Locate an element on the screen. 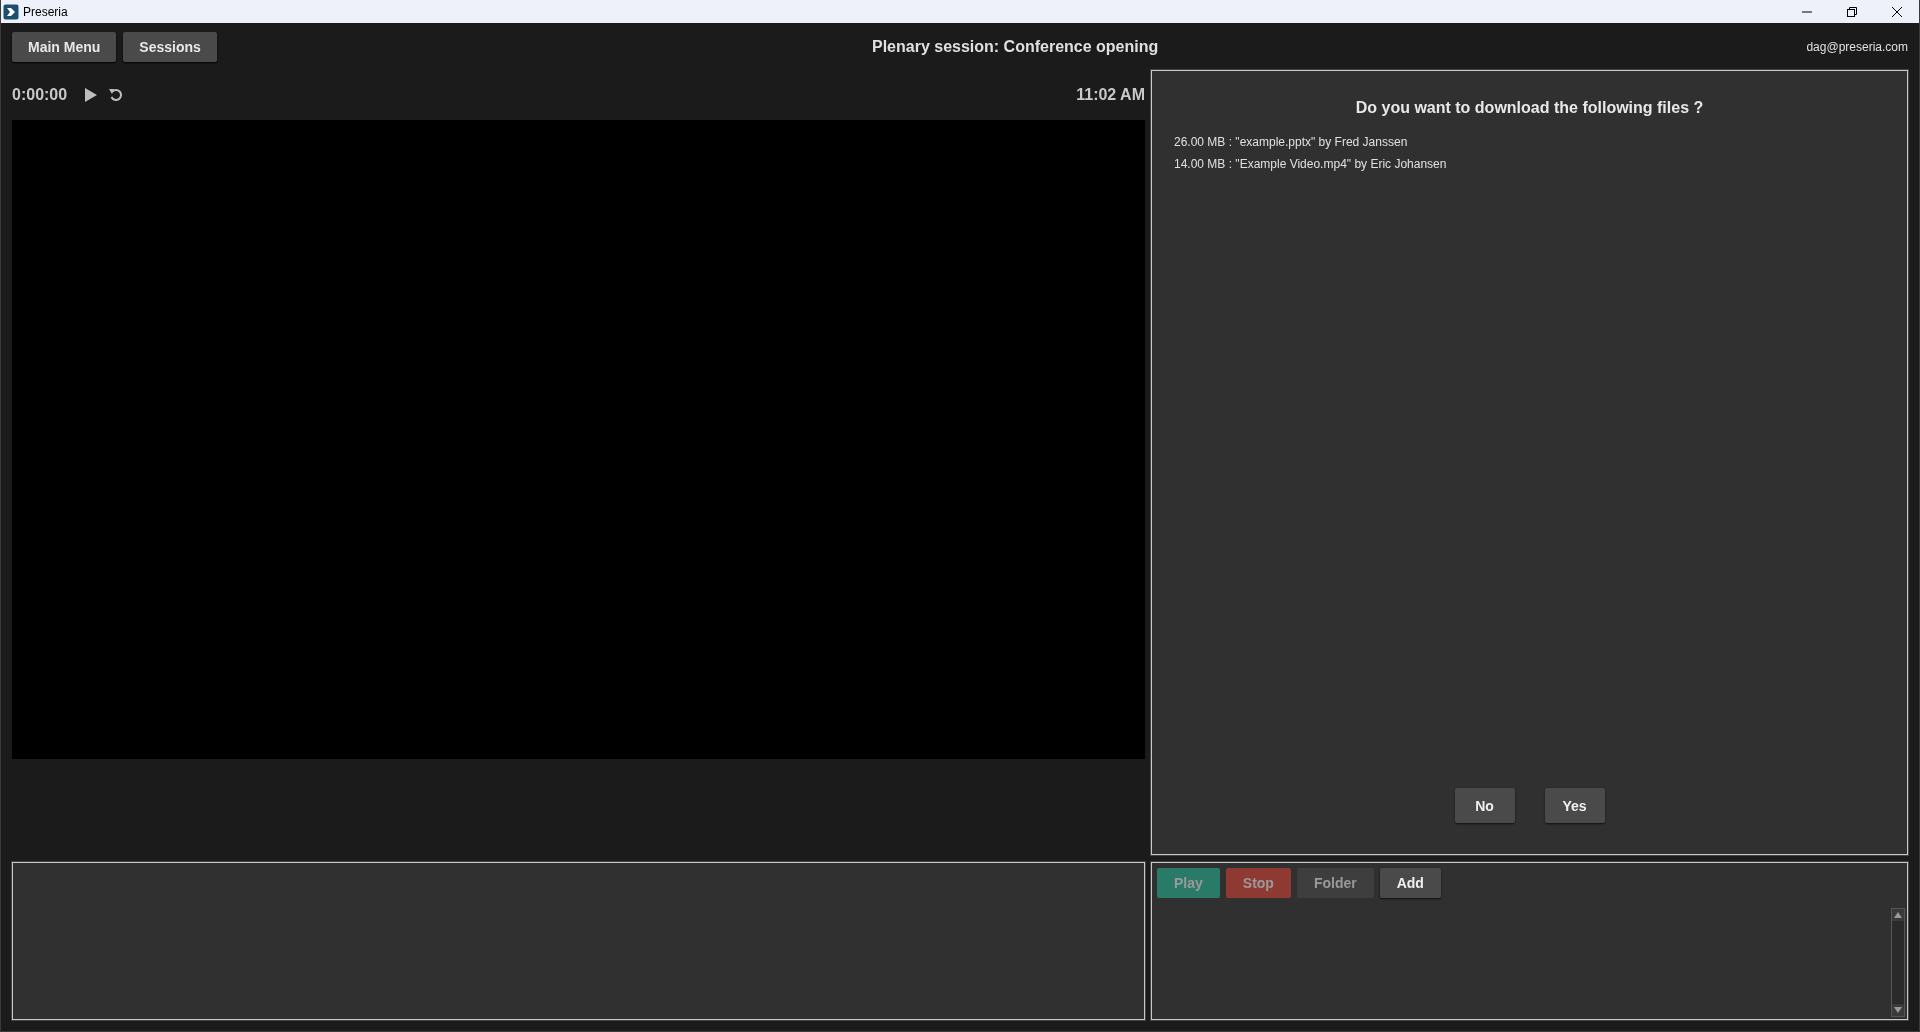 The image size is (1920, 1032). file-line: 26.00 MB : "example.pptx" by Fred Janssen is located at coordinates (1291, 142).